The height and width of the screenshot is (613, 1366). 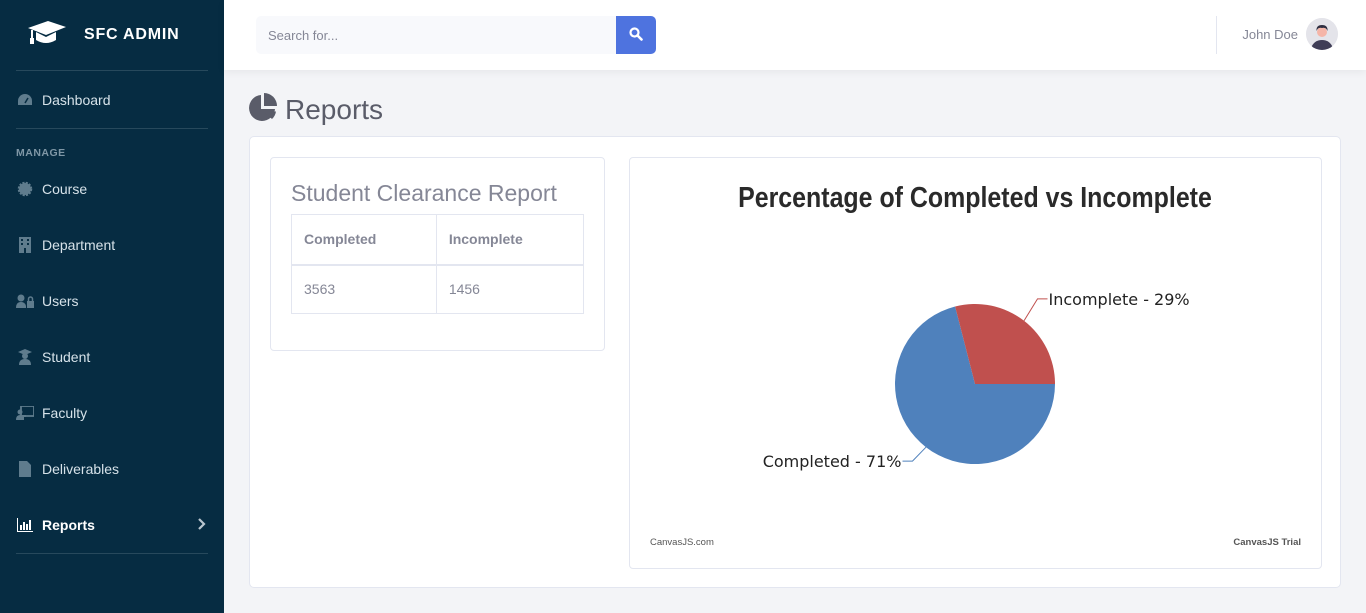 What do you see at coordinates (334, 109) in the screenshot?
I see `page-title: Reports` at bounding box center [334, 109].